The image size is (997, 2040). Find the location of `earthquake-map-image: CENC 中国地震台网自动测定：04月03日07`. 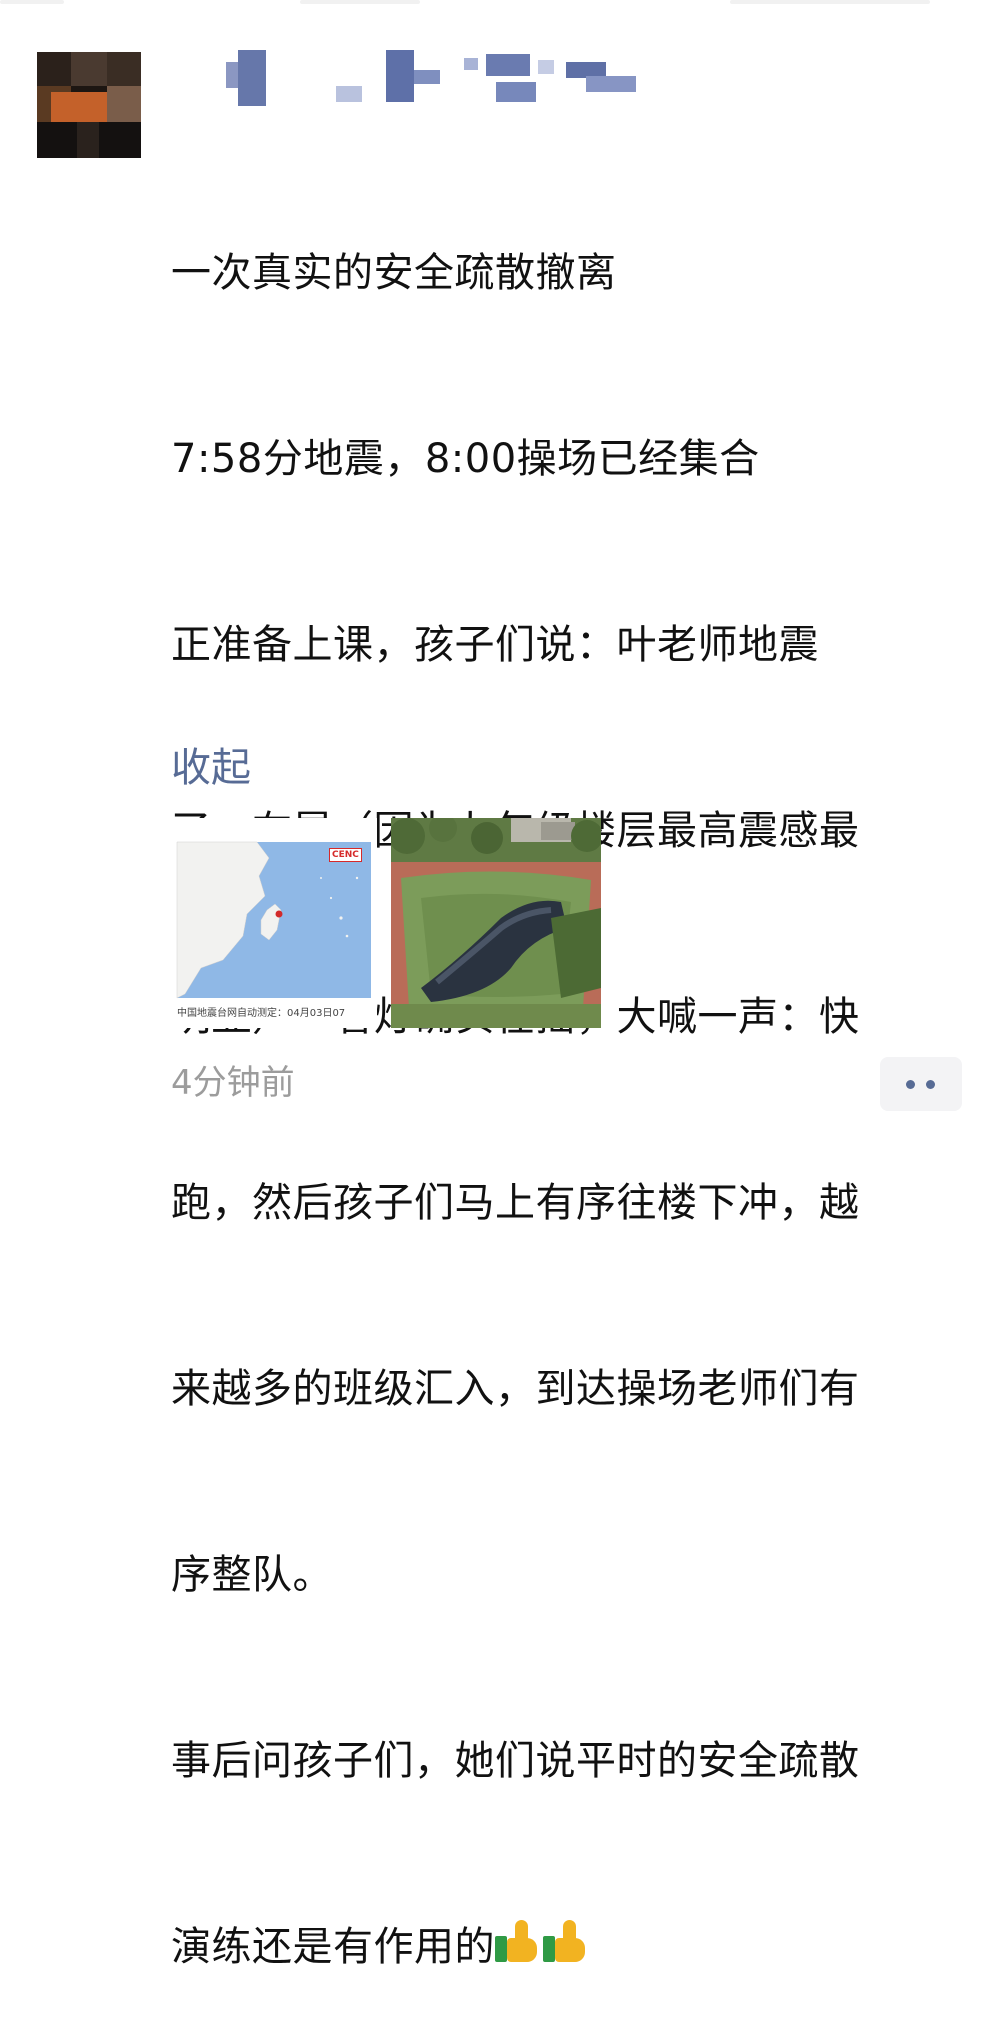

earthquake-map-image: CENC 中国地震台网自动测定：04月03日07 is located at coordinates (274, 923).